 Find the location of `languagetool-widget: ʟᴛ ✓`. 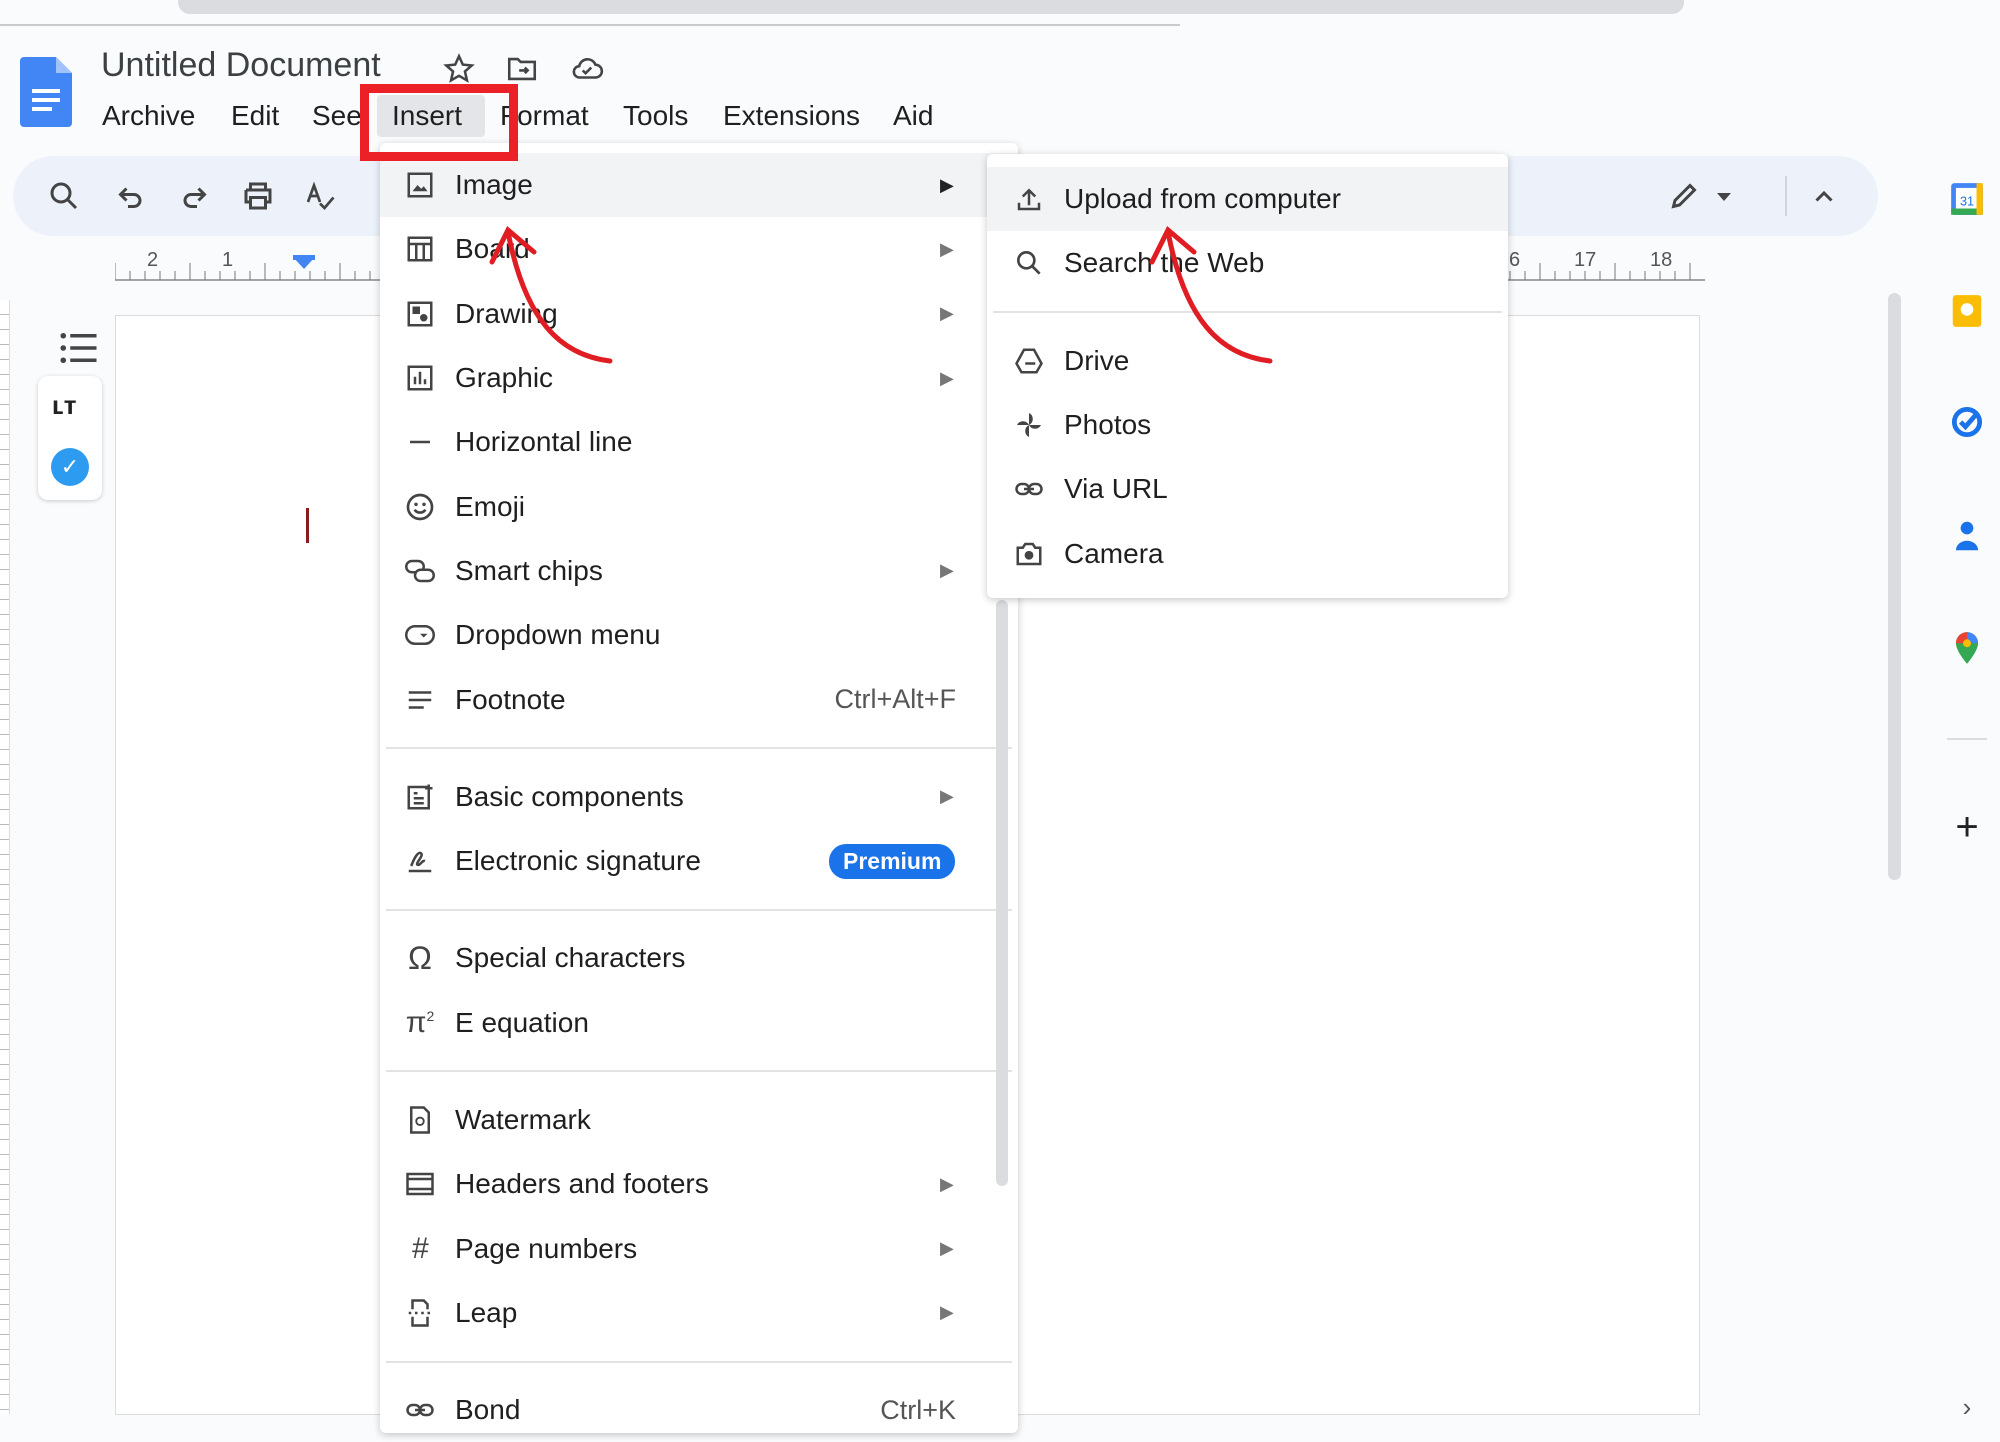

languagetool-widget: ʟᴛ ✓ is located at coordinates (70, 438).